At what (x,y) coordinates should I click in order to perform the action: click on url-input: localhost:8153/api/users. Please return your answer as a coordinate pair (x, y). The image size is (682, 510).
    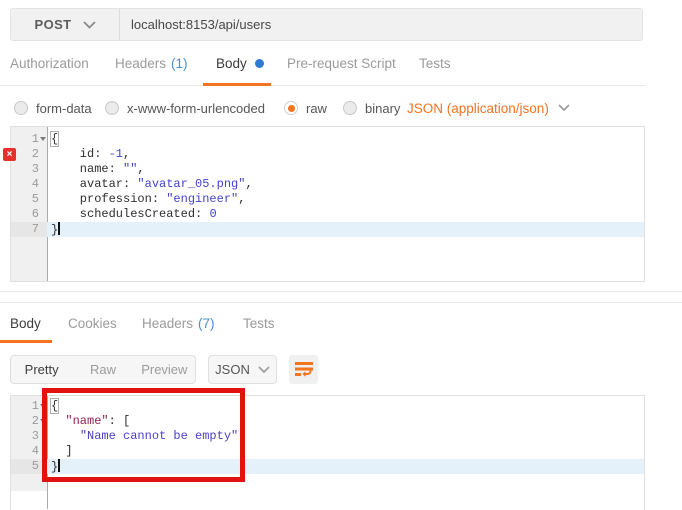
    Looking at the image, I should click on (381, 24).